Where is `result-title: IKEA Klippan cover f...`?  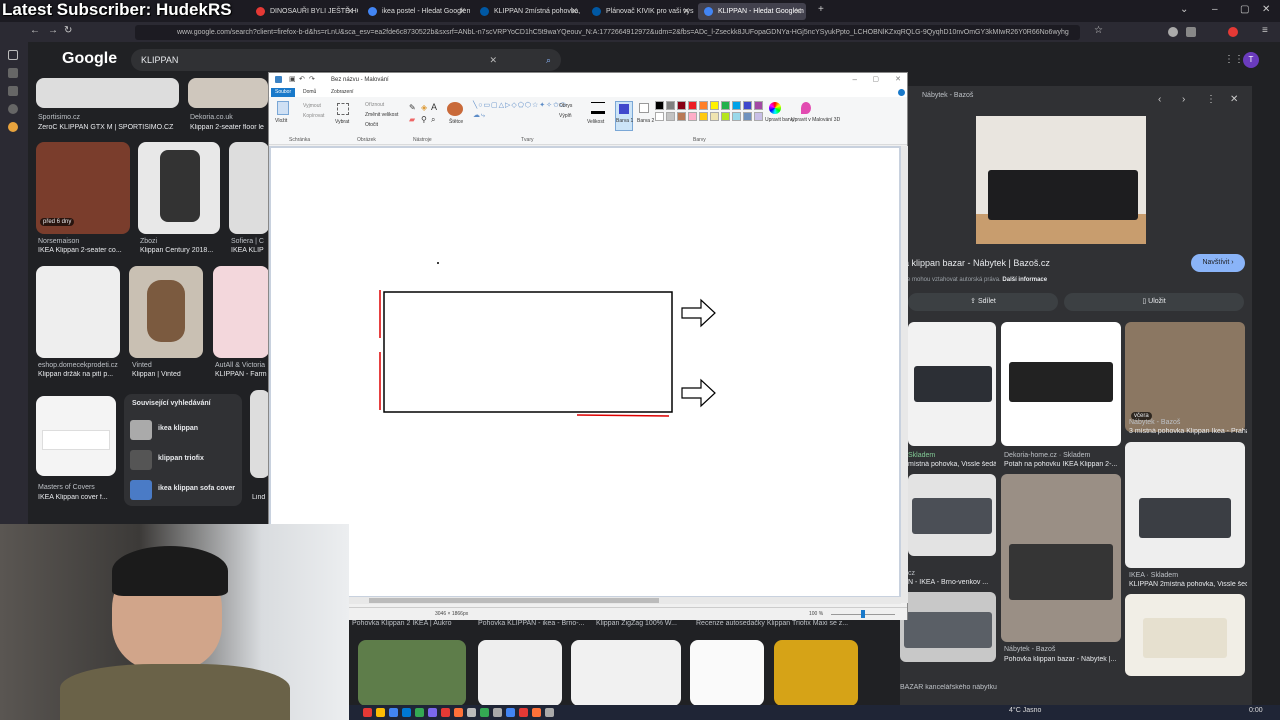 result-title: IKEA Klippan cover f... is located at coordinates (81, 497).